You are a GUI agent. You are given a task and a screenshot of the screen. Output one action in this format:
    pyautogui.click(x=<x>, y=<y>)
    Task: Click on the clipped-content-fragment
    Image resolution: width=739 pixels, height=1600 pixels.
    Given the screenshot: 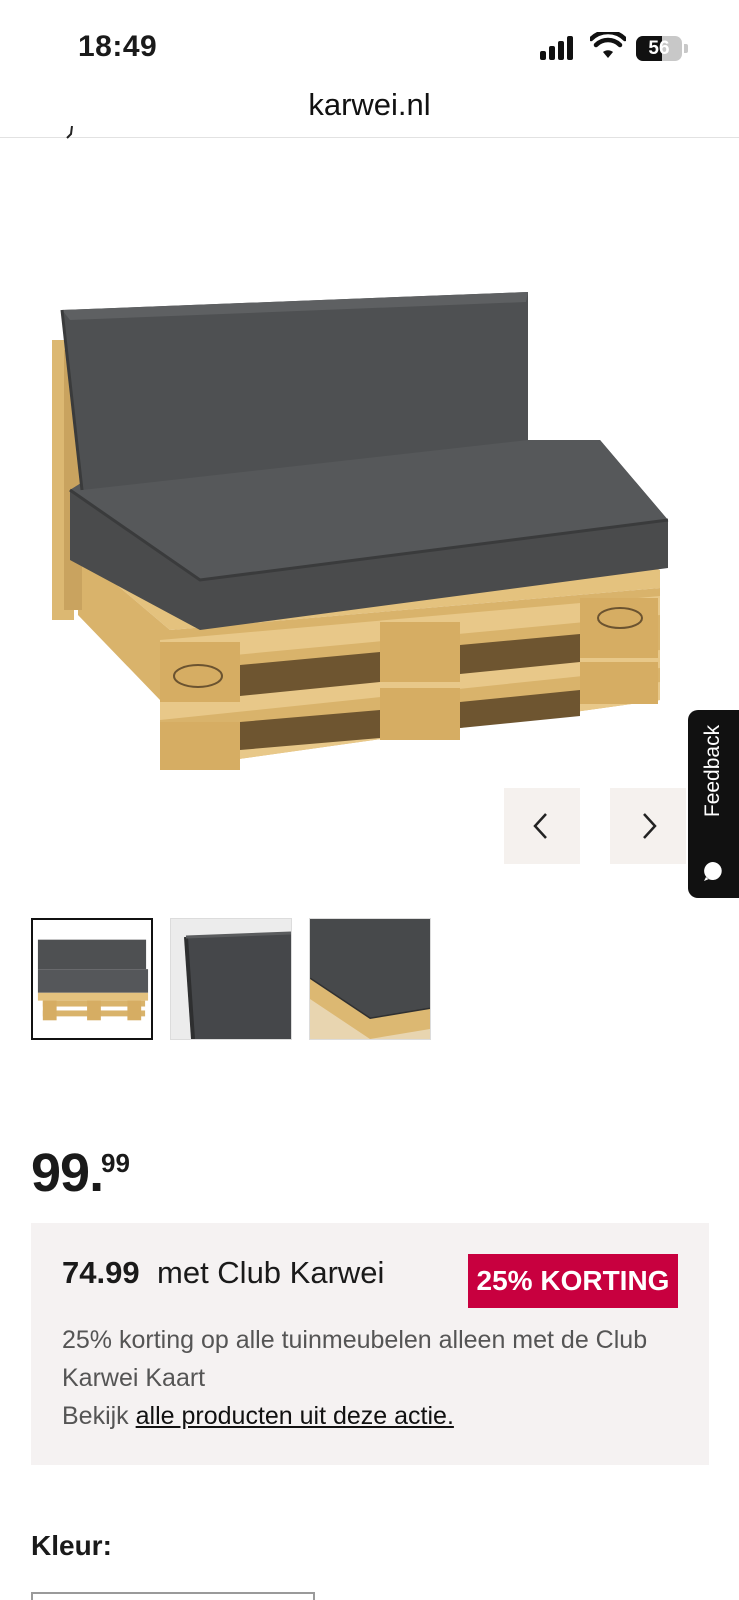 What is the action you would take?
    pyautogui.click(x=69, y=132)
    